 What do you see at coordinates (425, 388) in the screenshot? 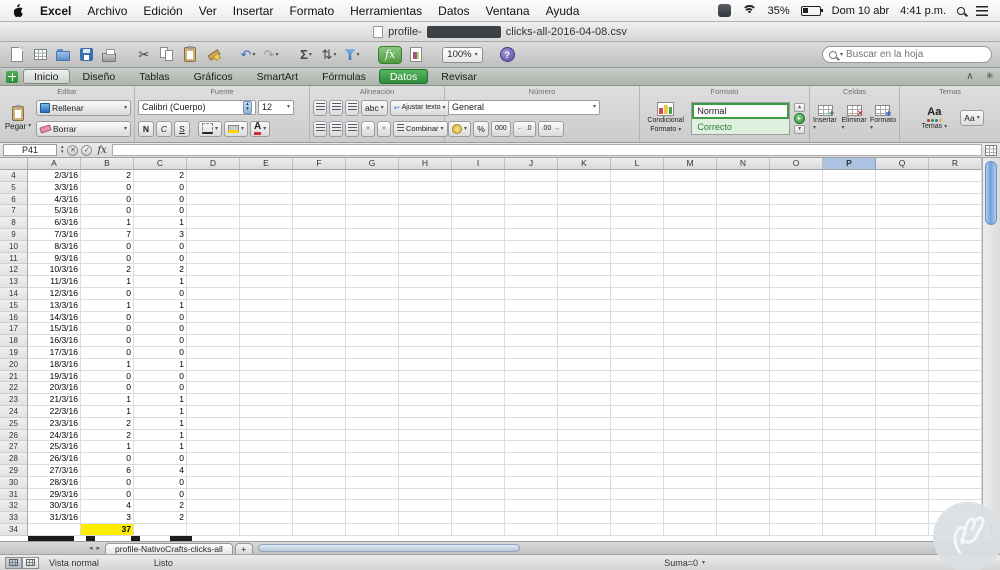
I see `cell-h22` at bounding box center [425, 388].